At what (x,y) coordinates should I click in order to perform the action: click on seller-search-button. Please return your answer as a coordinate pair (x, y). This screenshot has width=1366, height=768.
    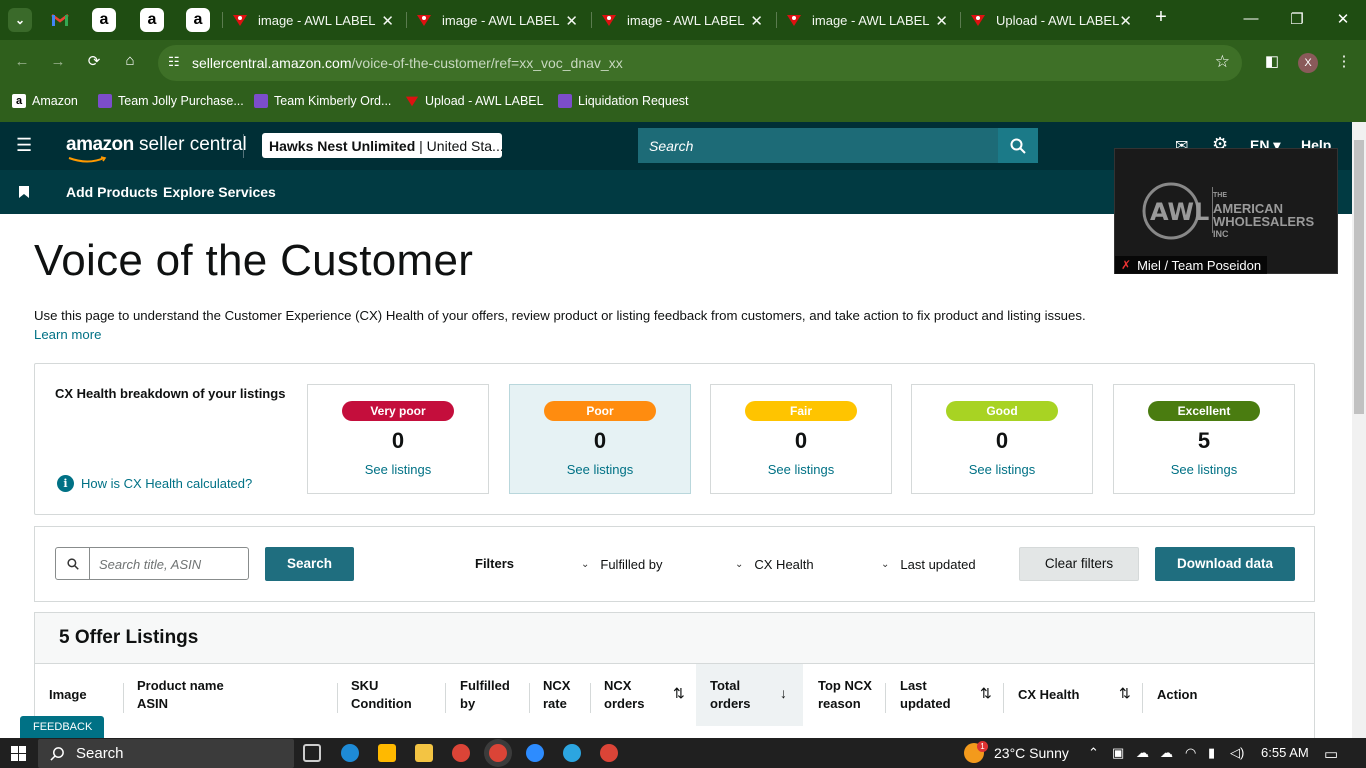
    Looking at the image, I should click on (1018, 145).